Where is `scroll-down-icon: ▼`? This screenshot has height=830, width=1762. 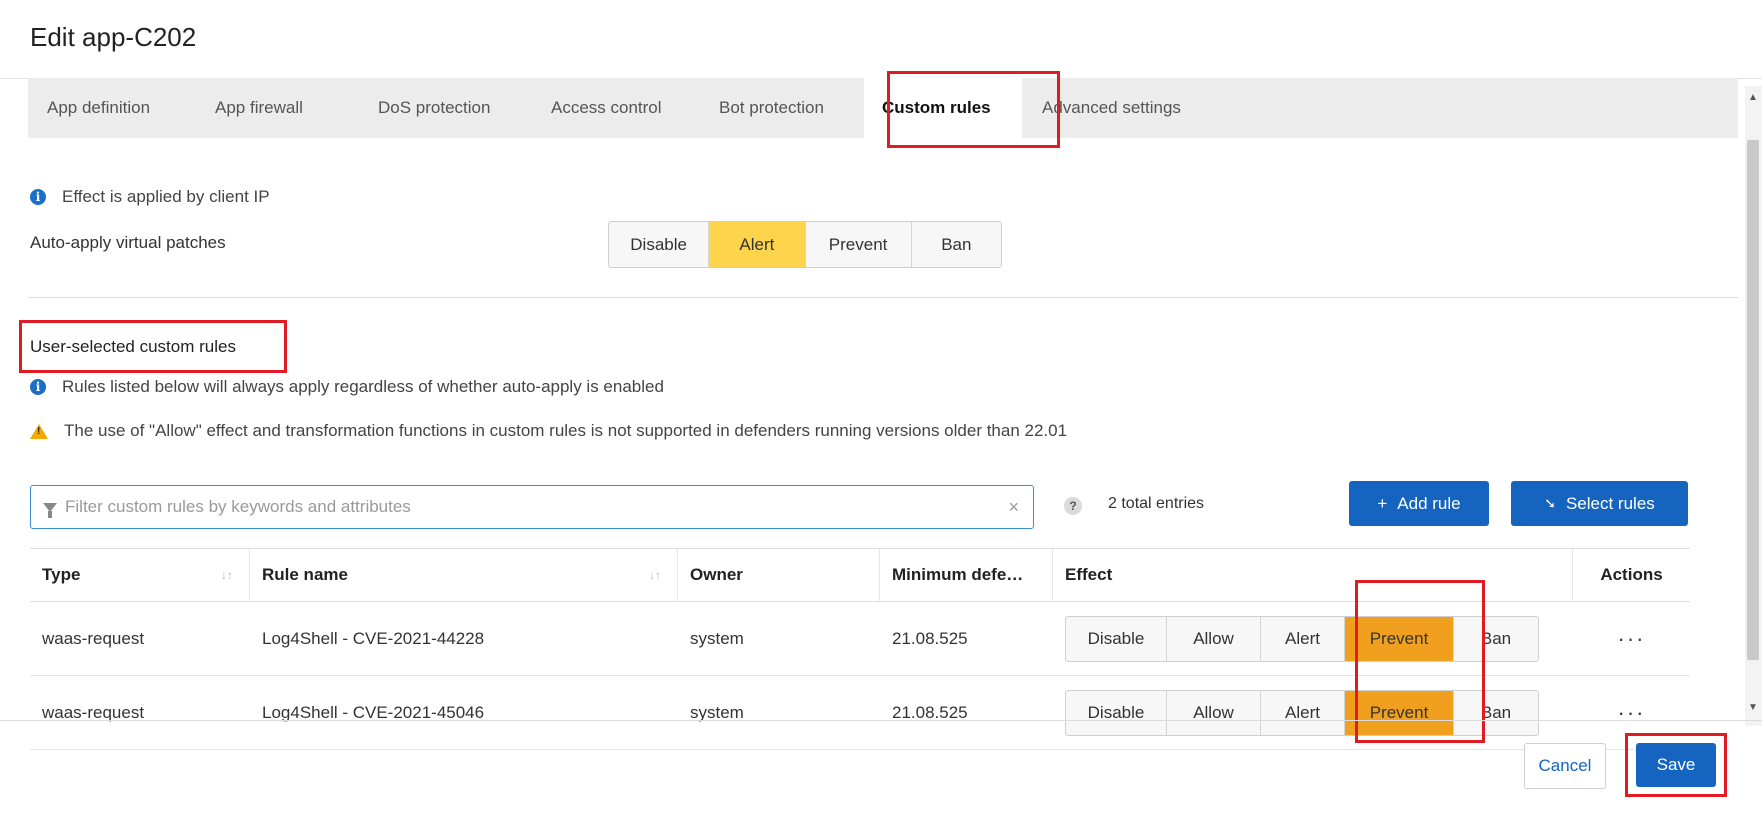
scroll-down-icon: ▼ is located at coordinates (1753, 707).